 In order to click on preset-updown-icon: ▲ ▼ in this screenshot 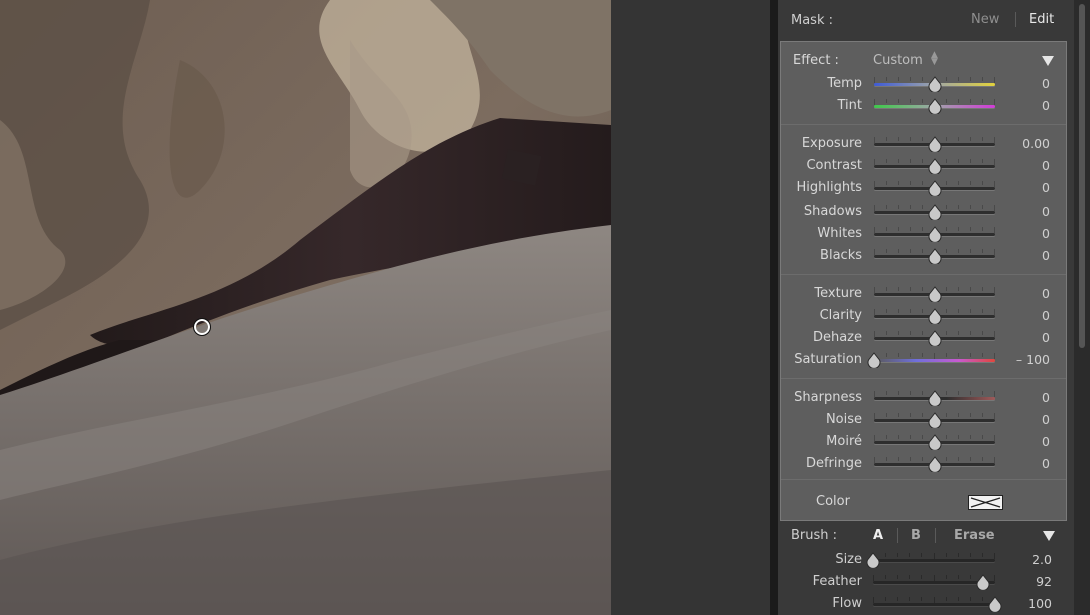, I will do `click(934, 59)`.